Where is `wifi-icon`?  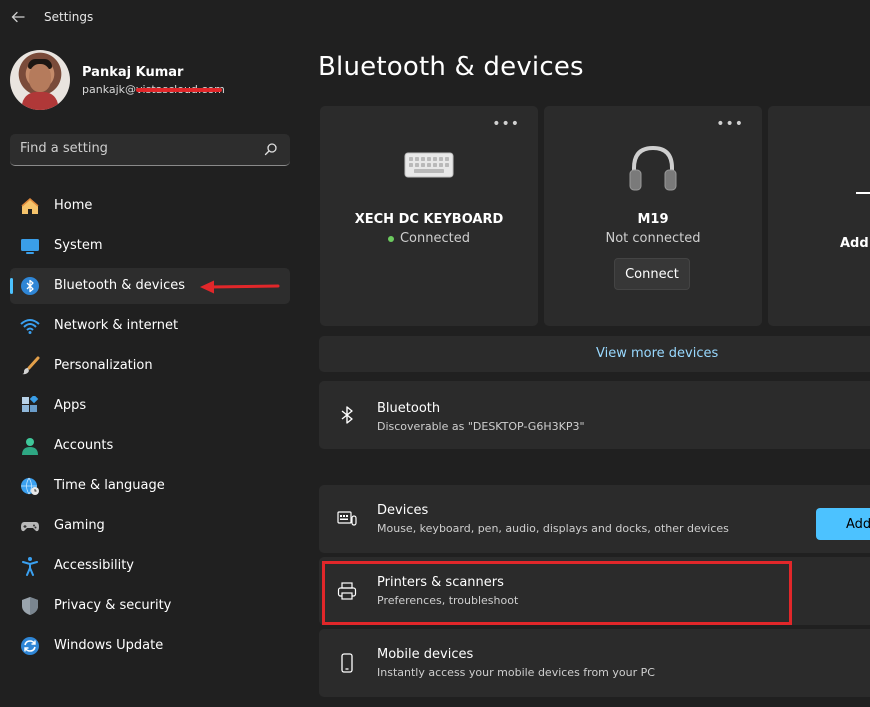
wifi-icon is located at coordinates (30, 326).